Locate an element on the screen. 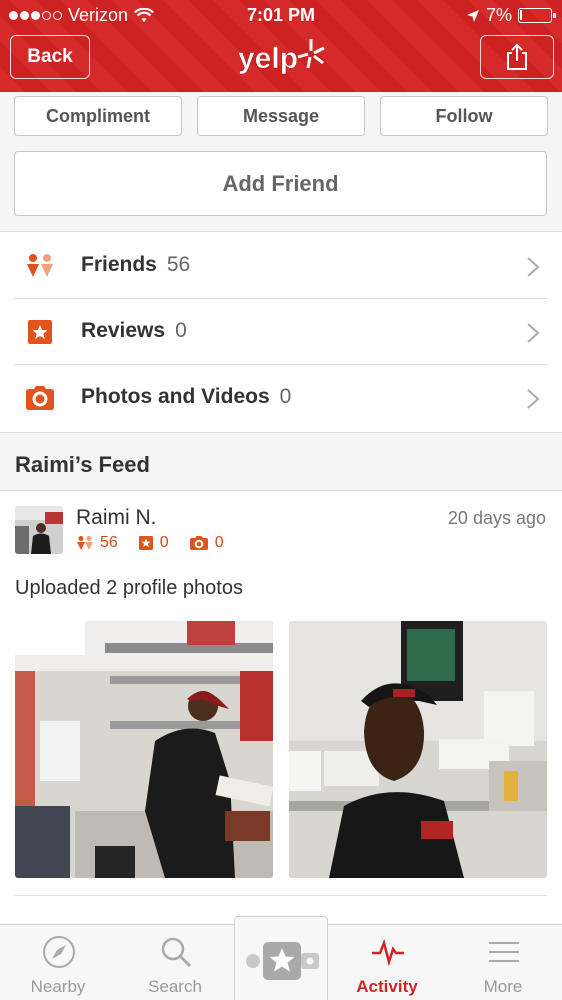 The width and height of the screenshot is (562, 1000). reviews-count: 0 is located at coordinates (181, 330).